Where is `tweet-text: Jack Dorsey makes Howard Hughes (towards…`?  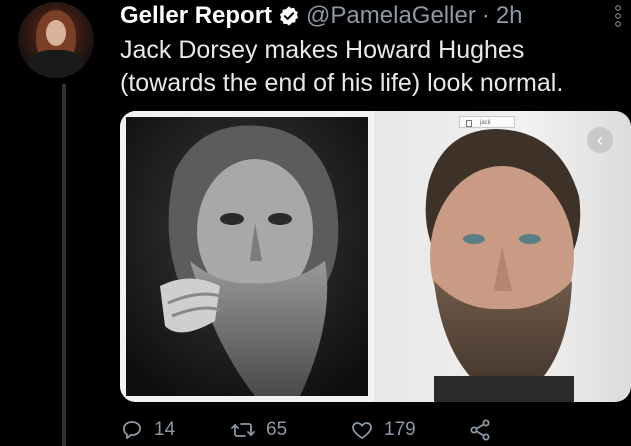 tweet-text: Jack Dorsey makes Howard Hughes (towards… is located at coordinates (342, 66).